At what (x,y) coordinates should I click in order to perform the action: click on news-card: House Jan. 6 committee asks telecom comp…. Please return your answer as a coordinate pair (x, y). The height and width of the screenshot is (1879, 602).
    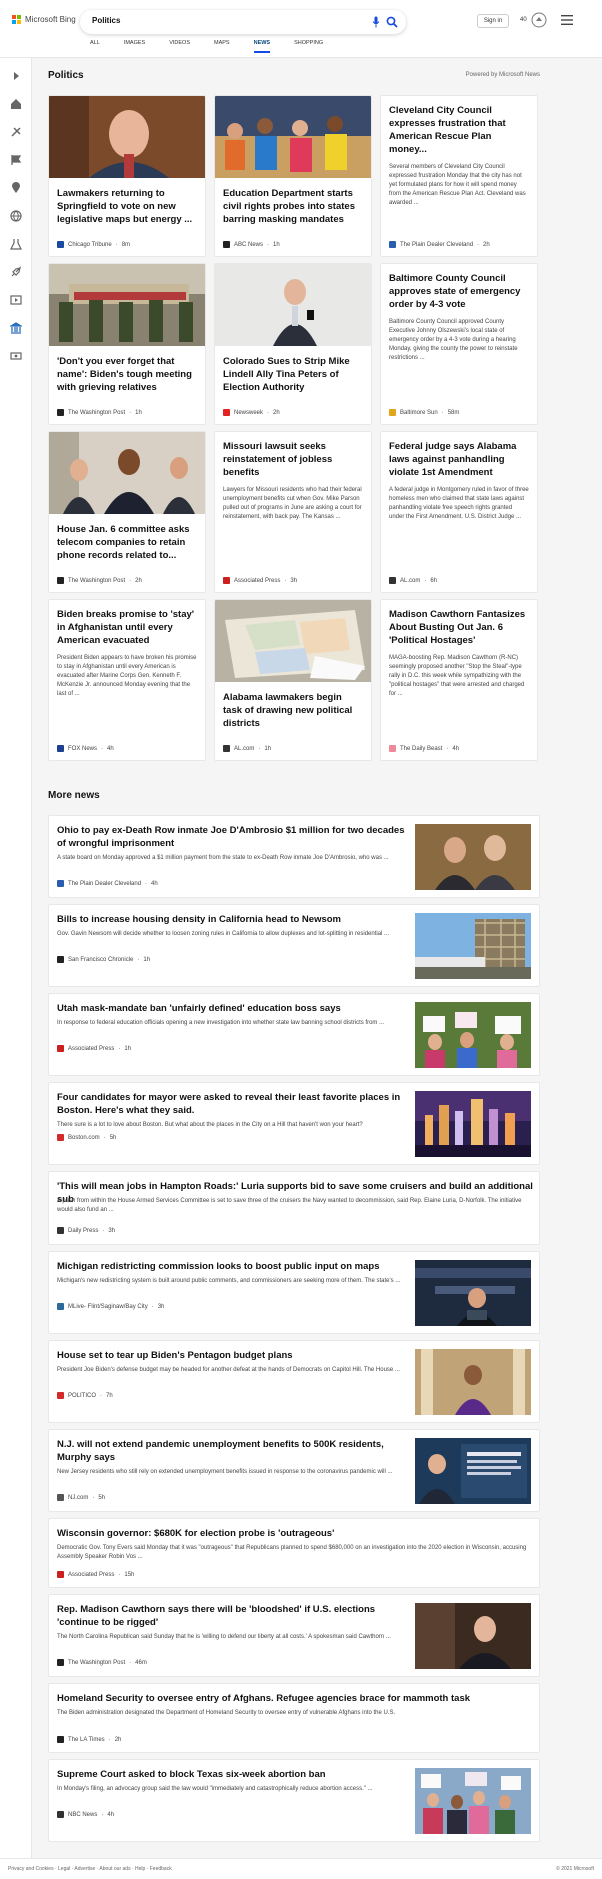
    Looking at the image, I should click on (127, 512).